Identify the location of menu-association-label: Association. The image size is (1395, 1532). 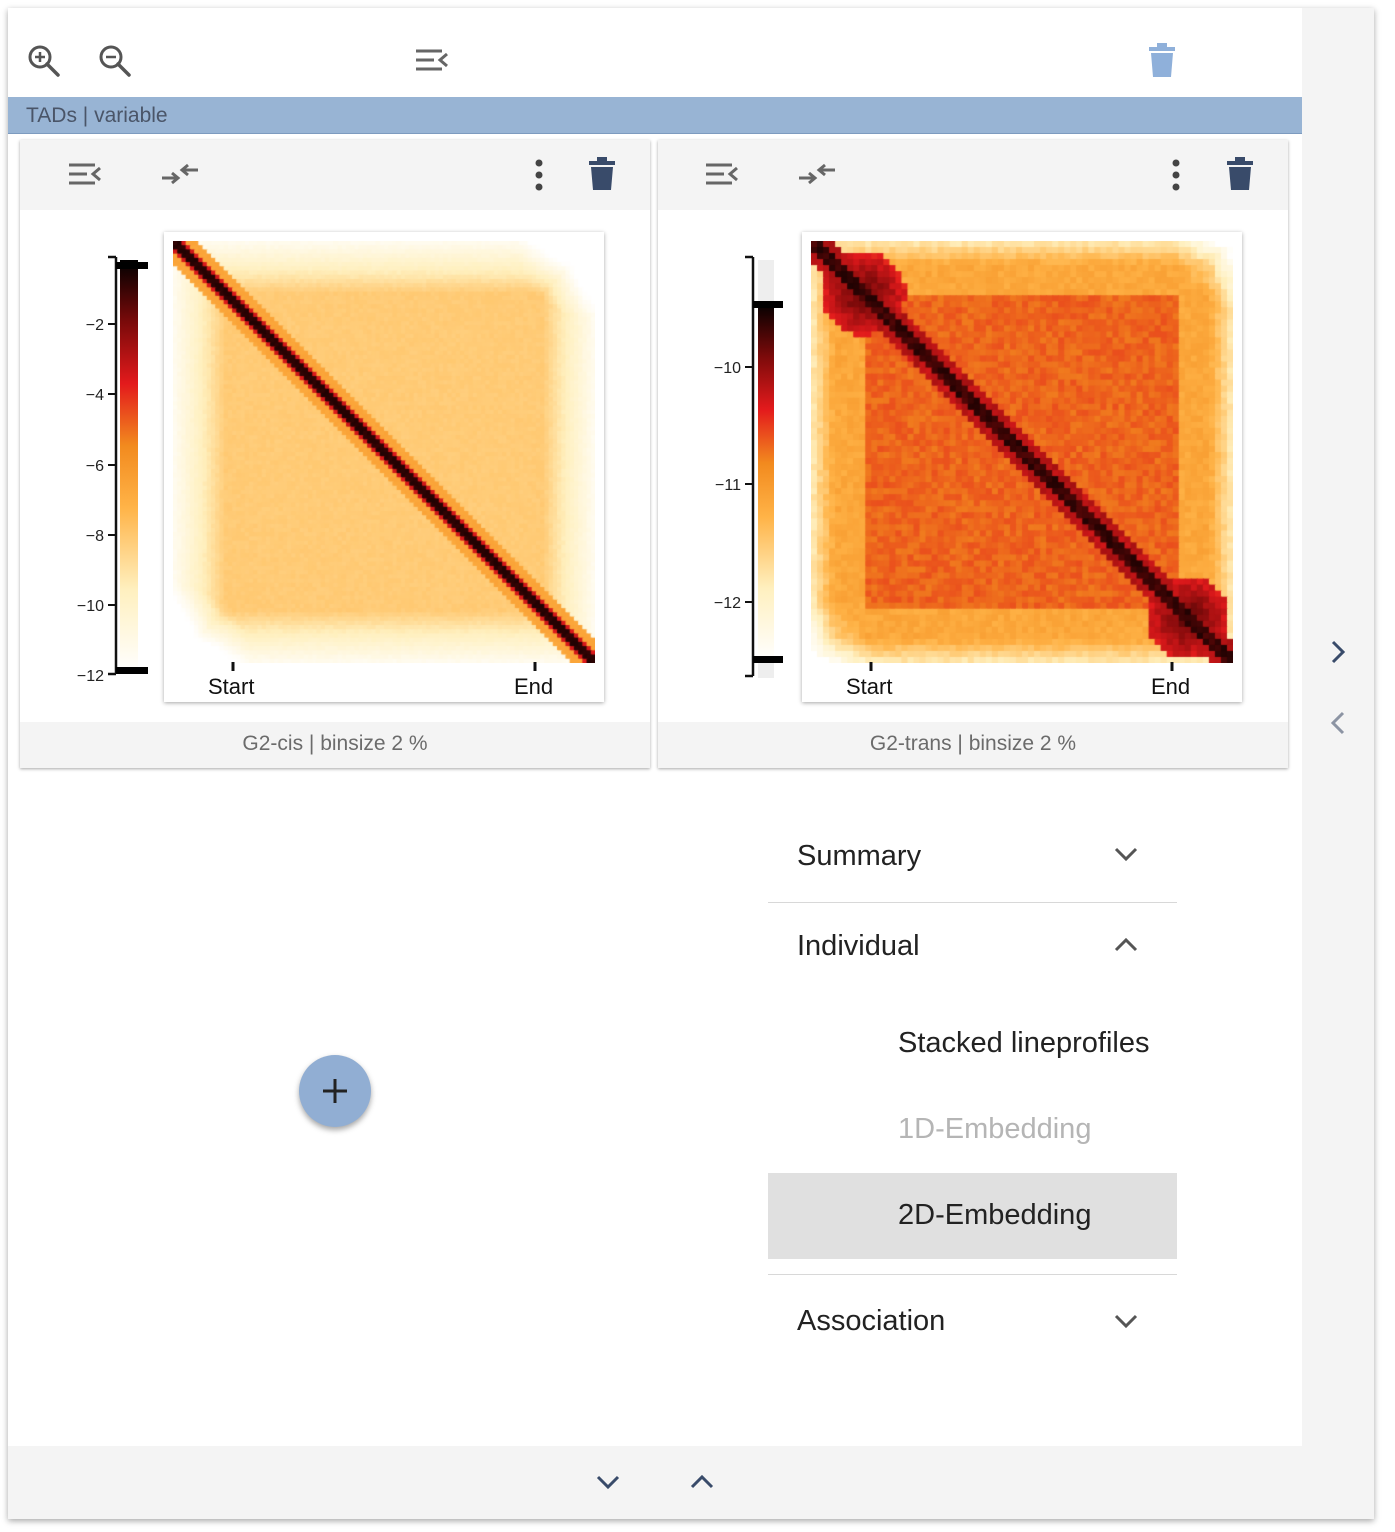
(871, 1321).